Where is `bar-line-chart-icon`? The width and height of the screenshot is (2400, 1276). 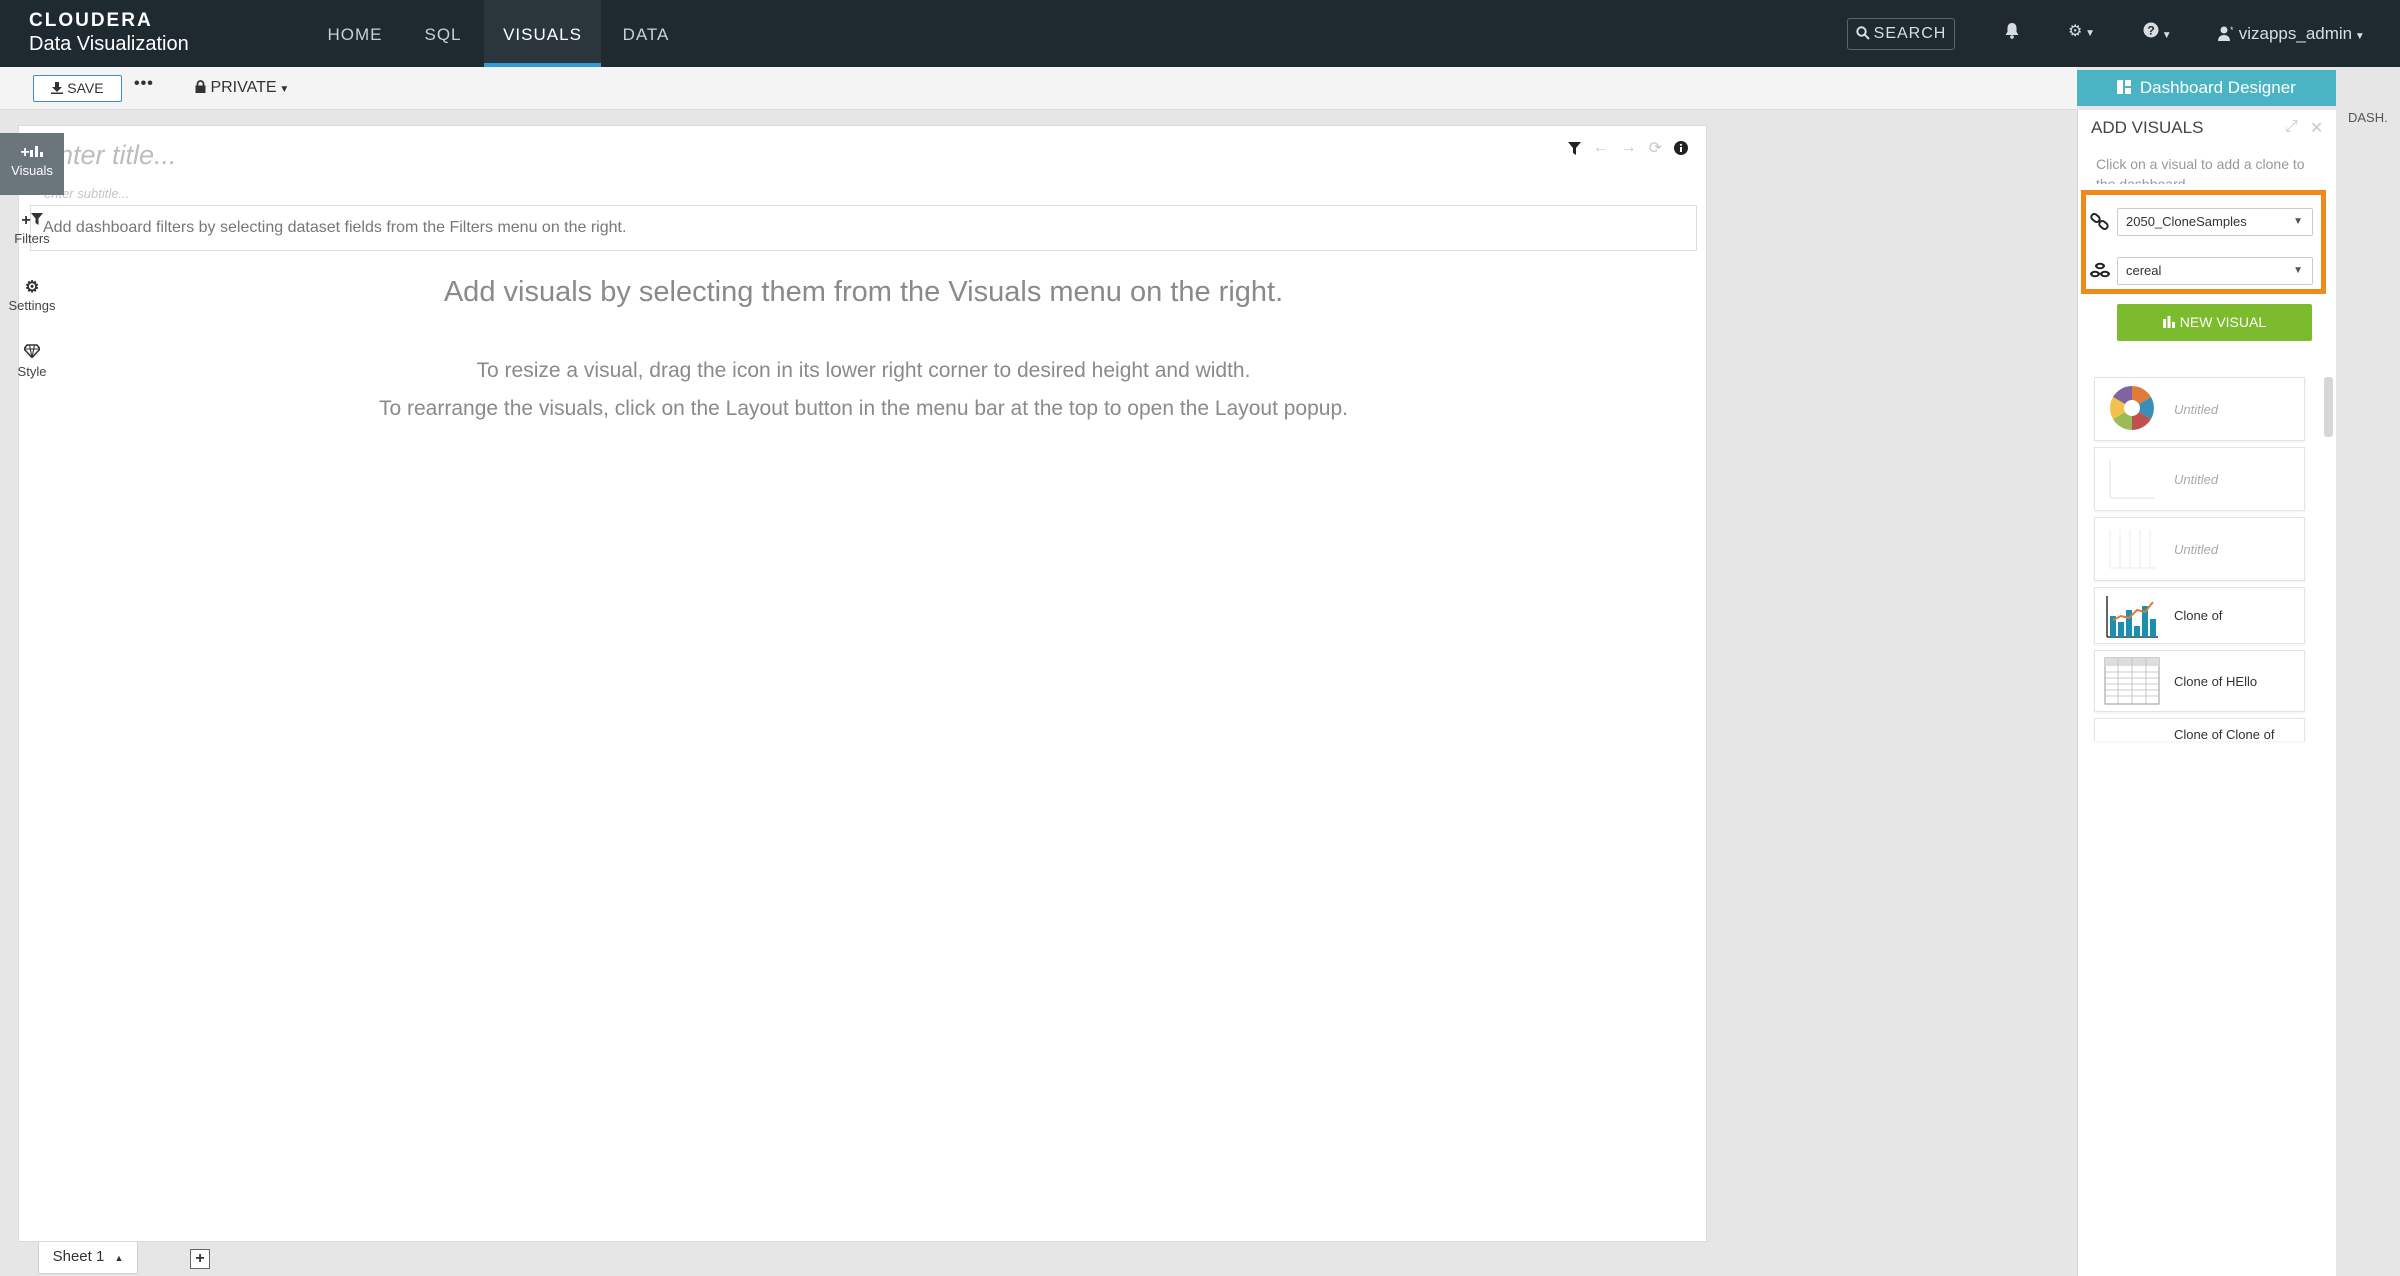 bar-line-chart-icon is located at coordinates (2132, 617).